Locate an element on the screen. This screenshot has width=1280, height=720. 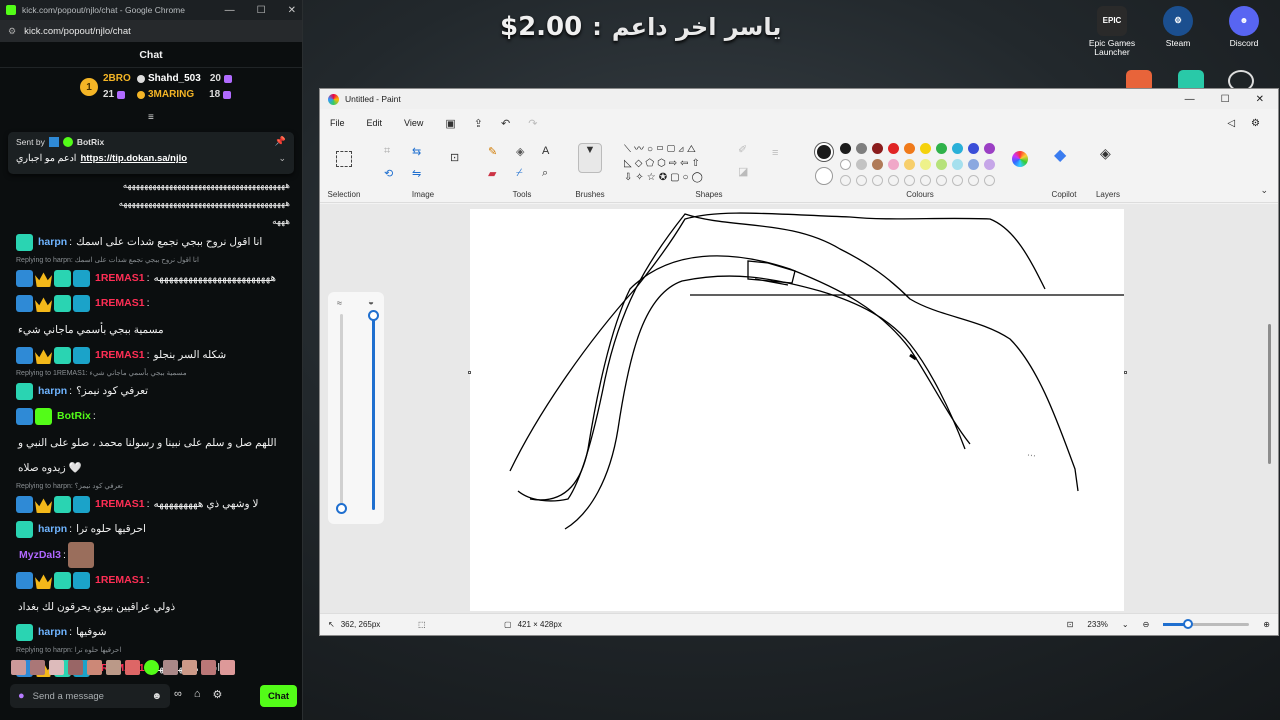
leaderboard-entry: Shahd_503 20 is located at coordinates (184, 78).